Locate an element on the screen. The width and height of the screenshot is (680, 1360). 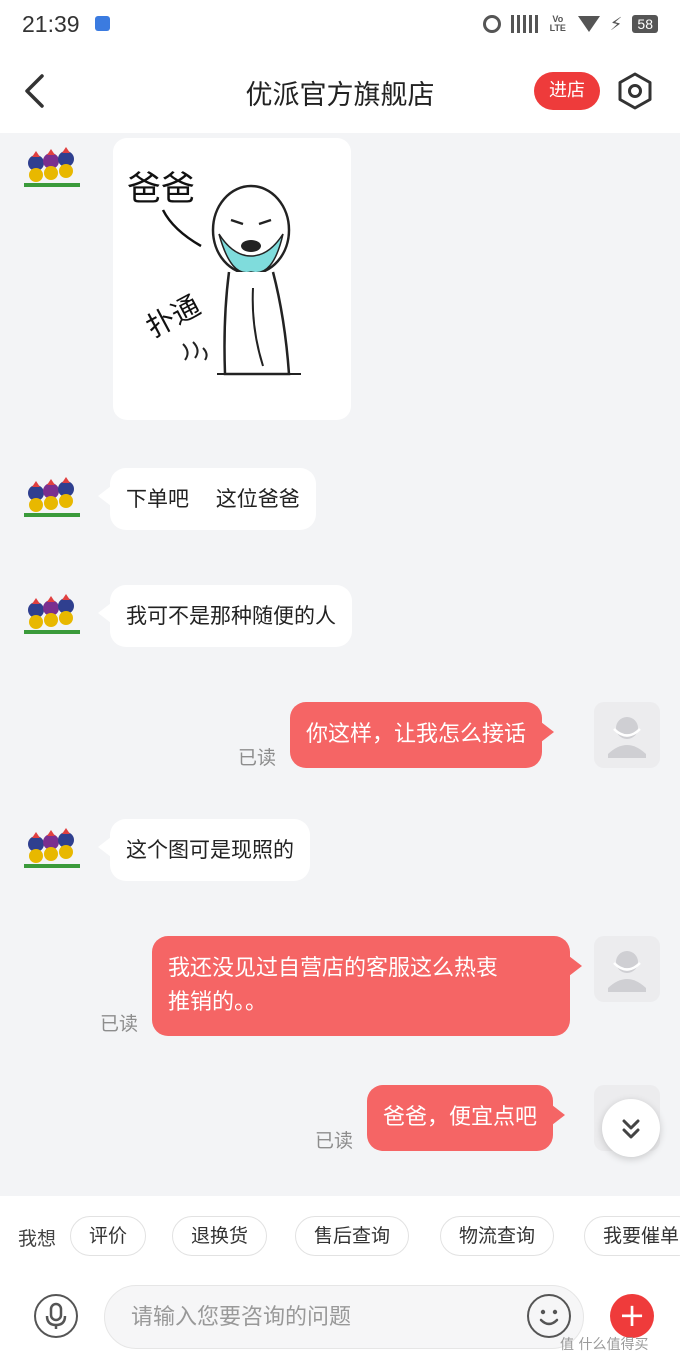
voice-button is located at coordinates (56, 1316).